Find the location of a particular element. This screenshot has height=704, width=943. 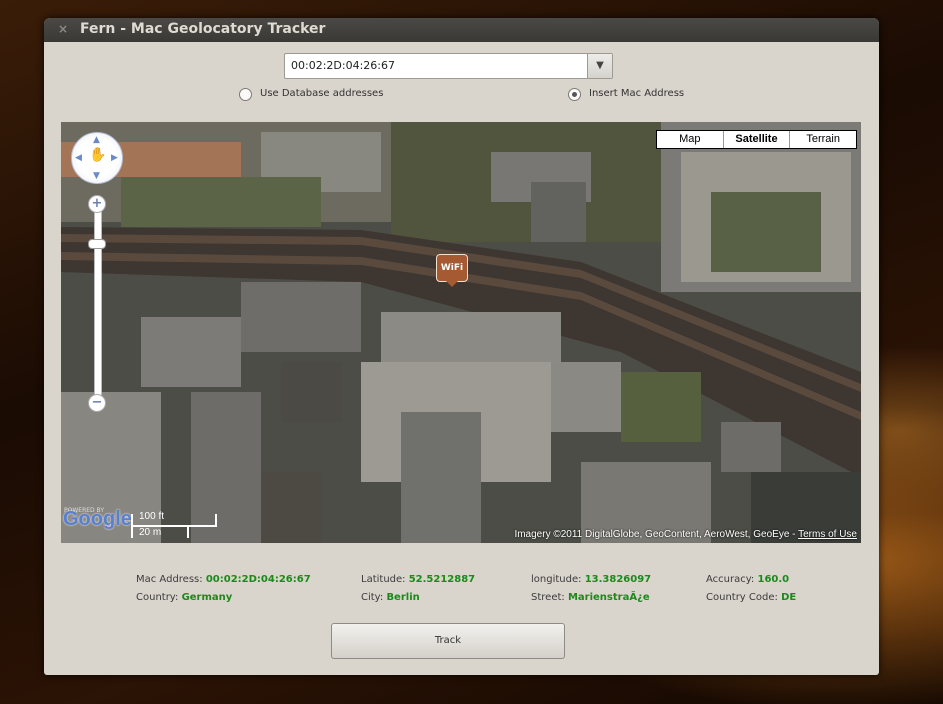

zoom-slider-thumb is located at coordinates (97, 244).